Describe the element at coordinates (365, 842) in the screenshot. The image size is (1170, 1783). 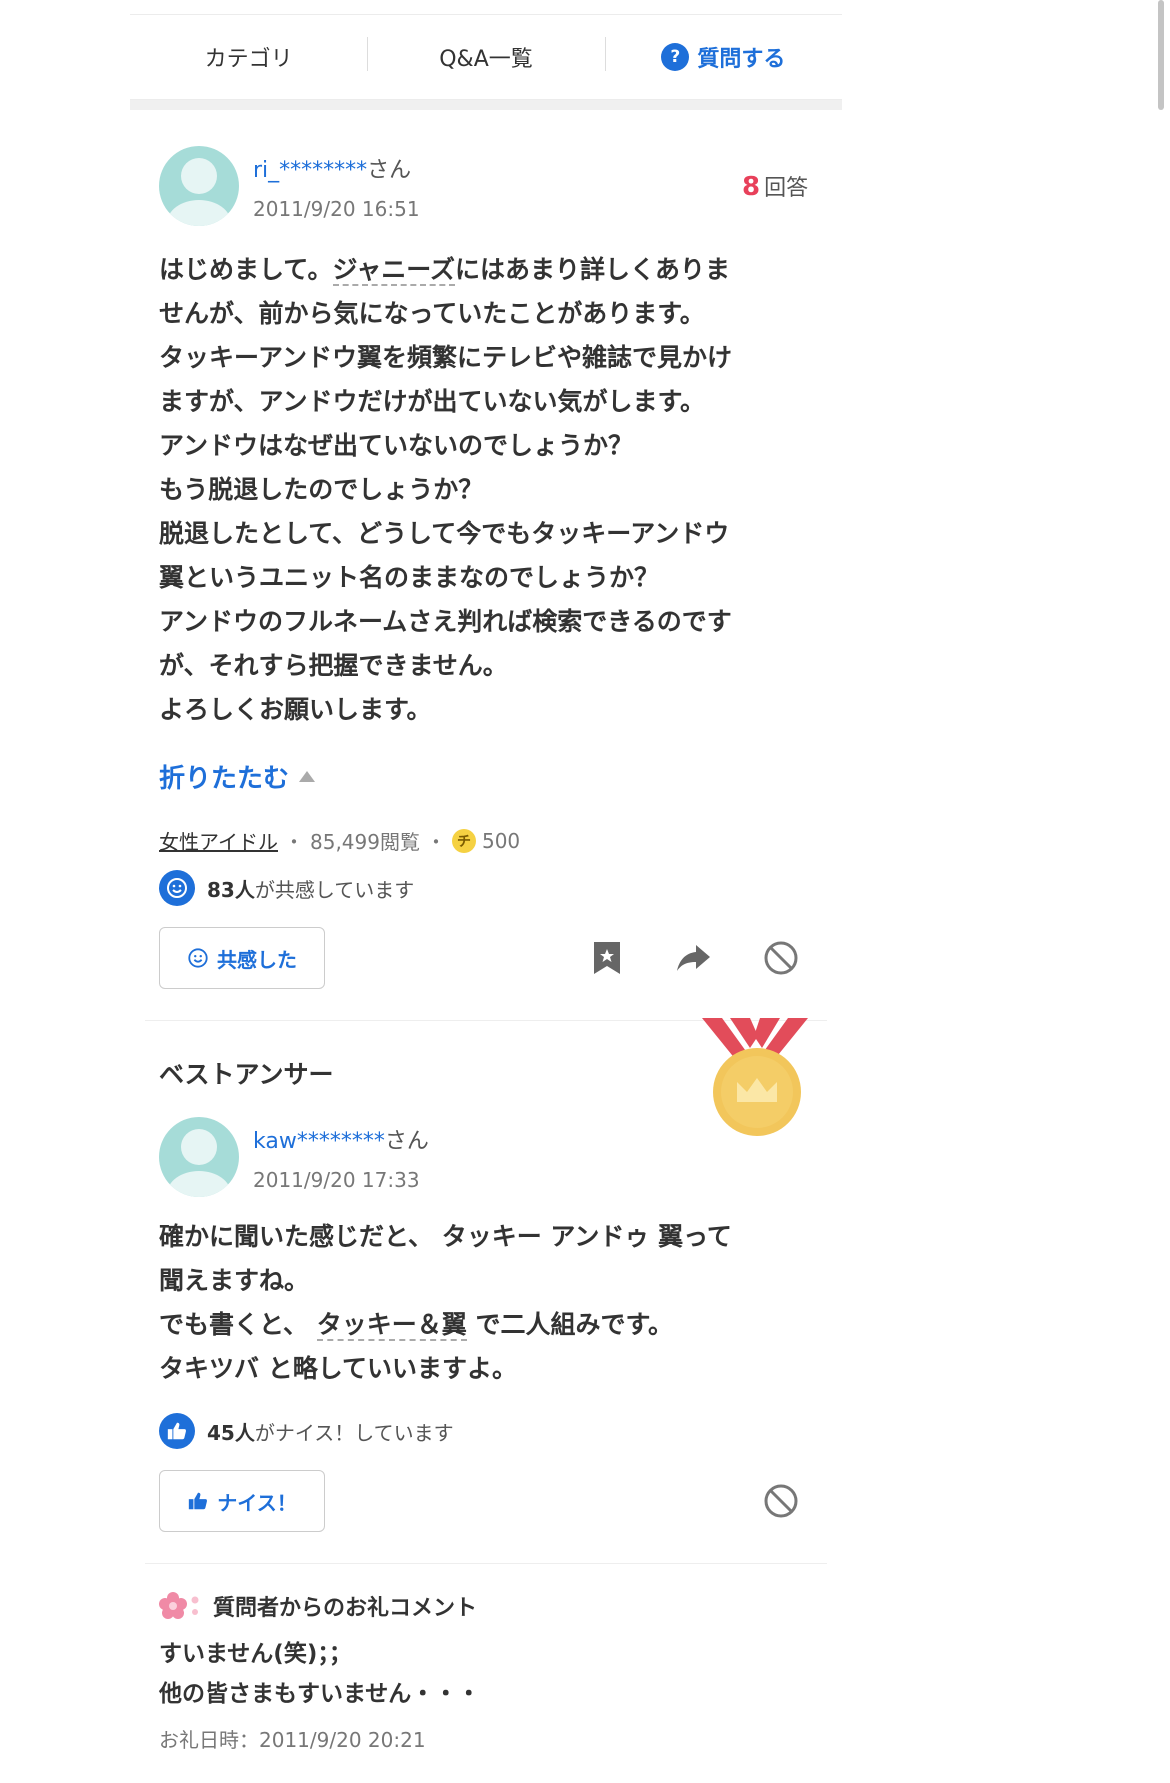
I see `view-count: 85,499閲覧` at that location.